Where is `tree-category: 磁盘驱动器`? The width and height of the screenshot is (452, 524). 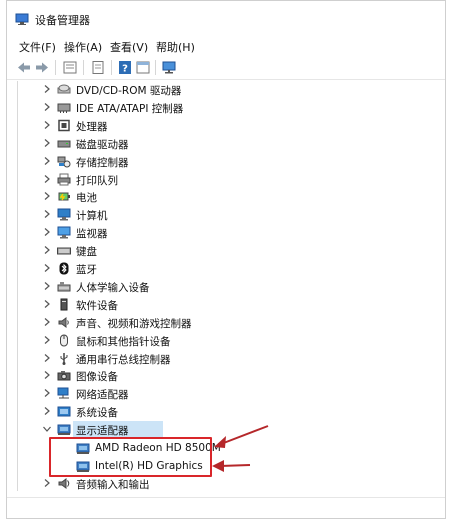
tree-category: 磁盘驱动器 is located at coordinates (228, 143).